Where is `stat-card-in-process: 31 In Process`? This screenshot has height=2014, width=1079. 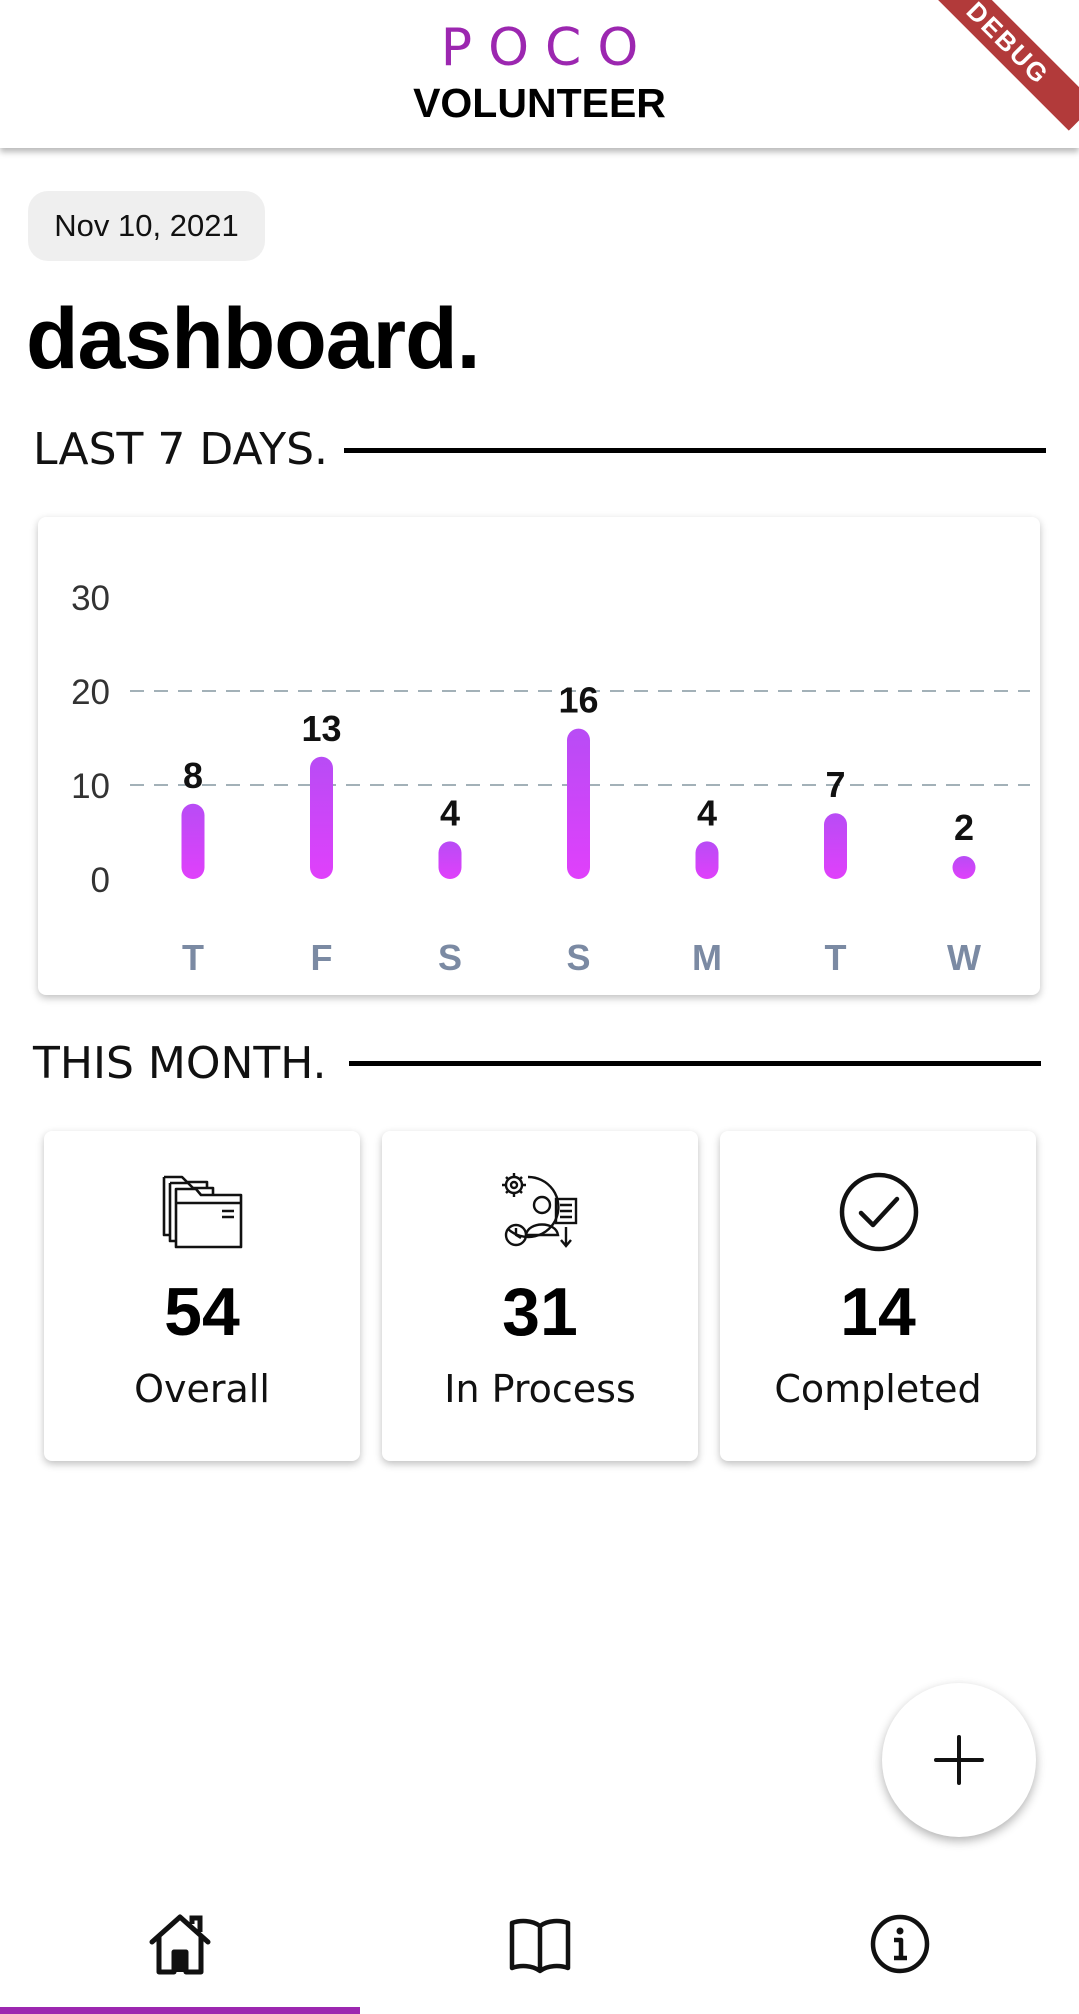 stat-card-in-process: 31 In Process is located at coordinates (540, 1296).